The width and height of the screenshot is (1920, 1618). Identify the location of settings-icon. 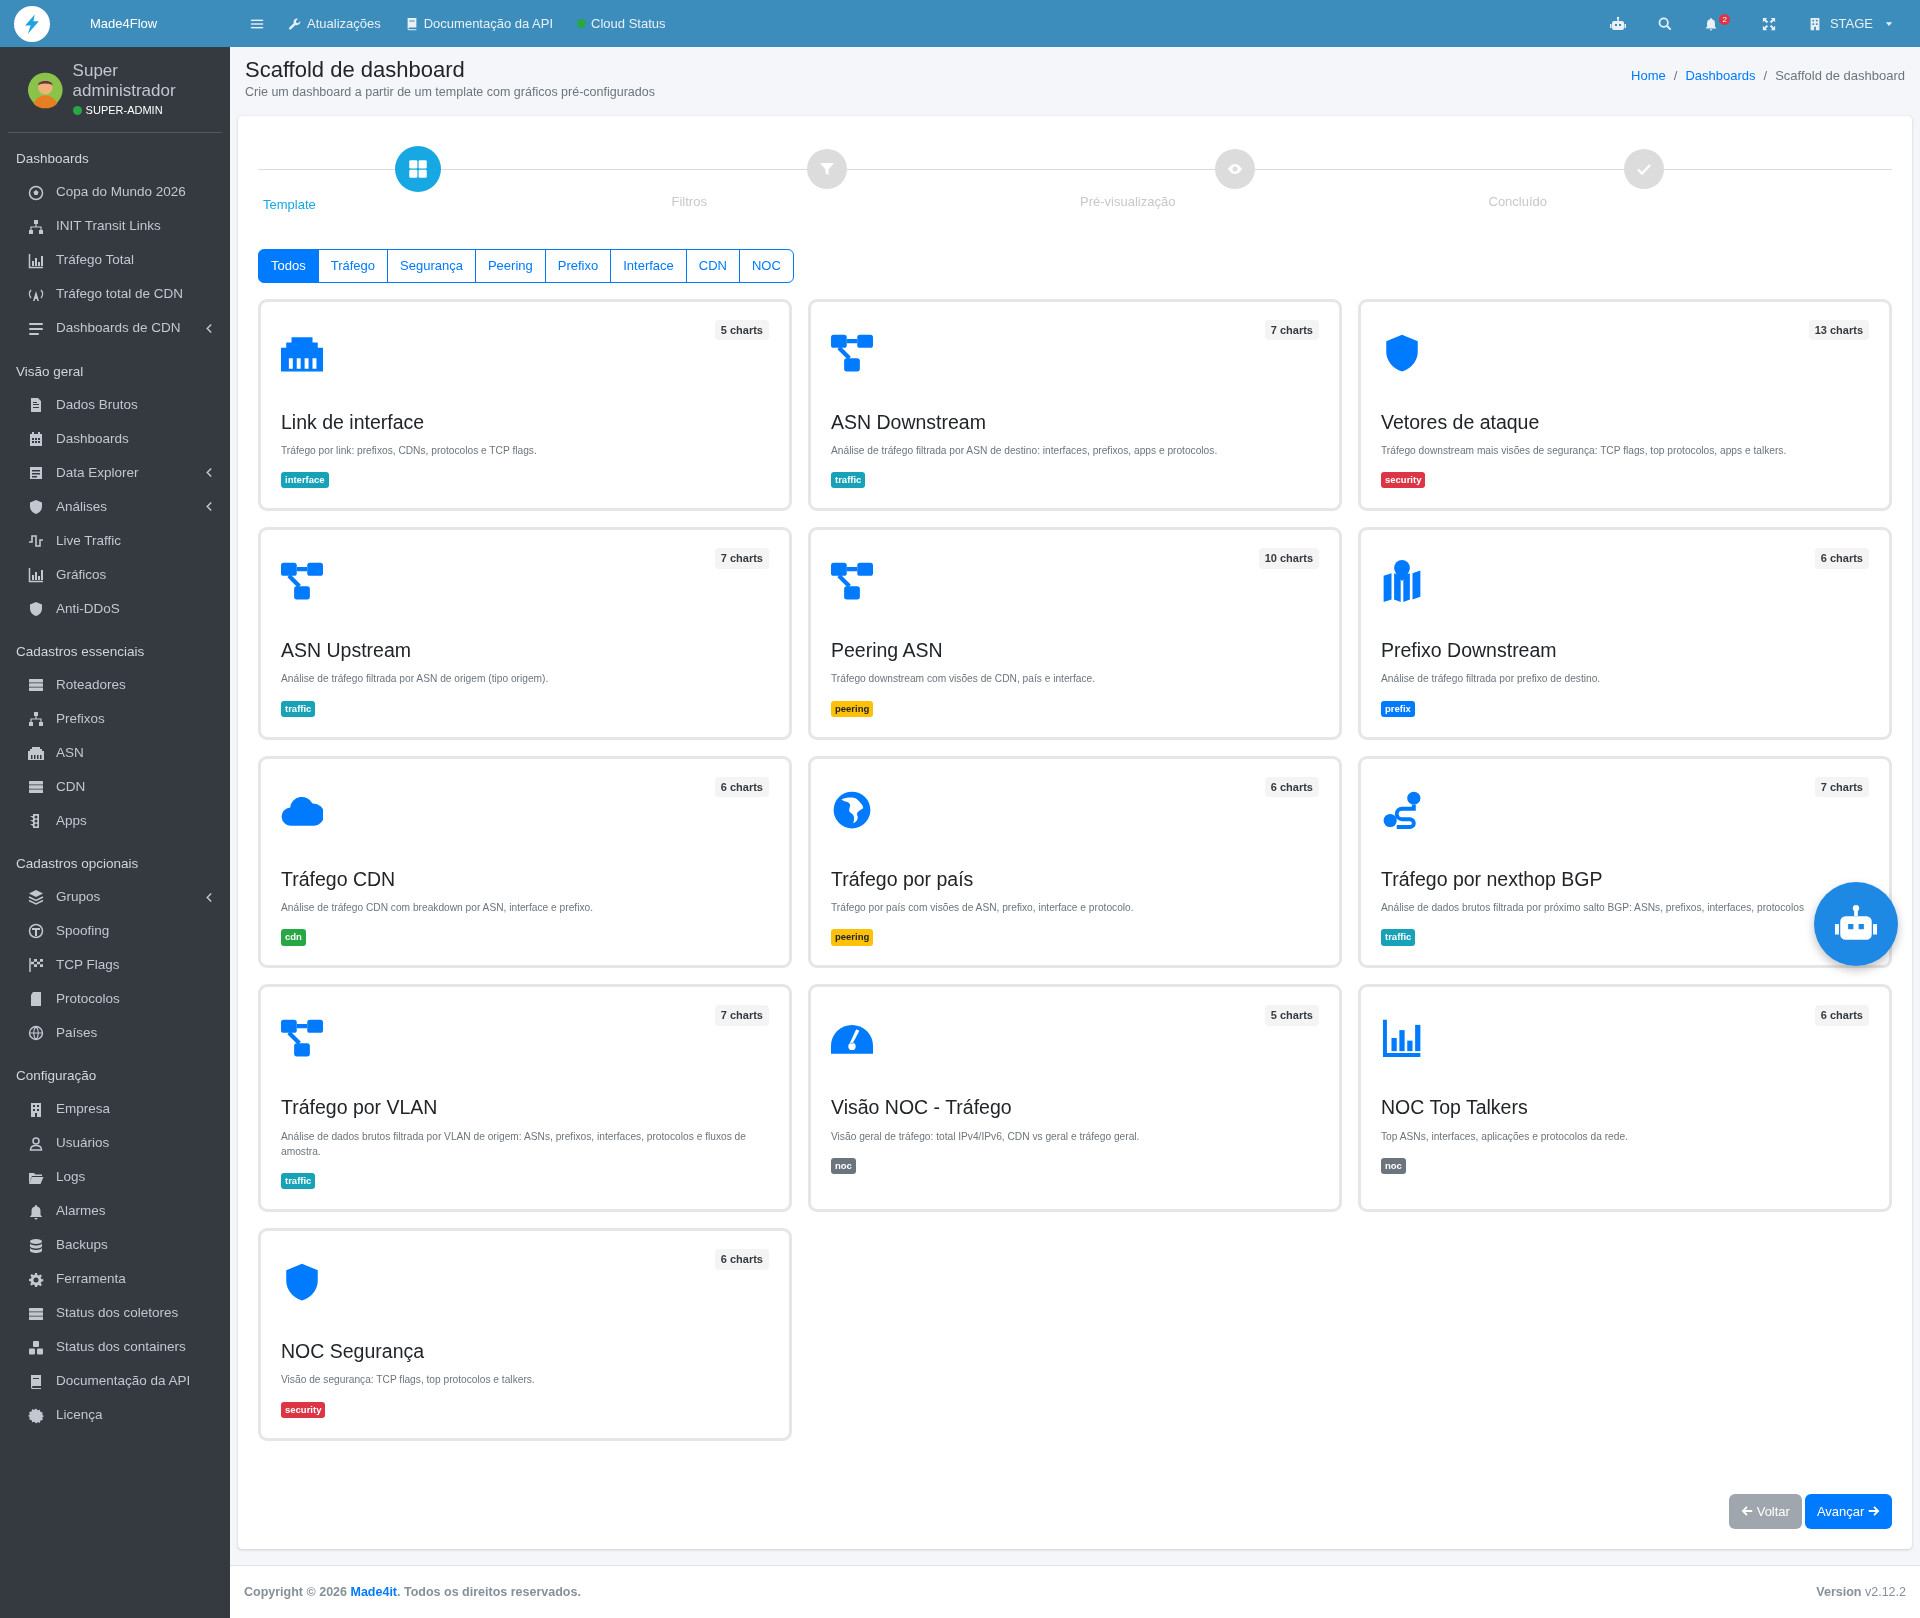
(36, 1279).